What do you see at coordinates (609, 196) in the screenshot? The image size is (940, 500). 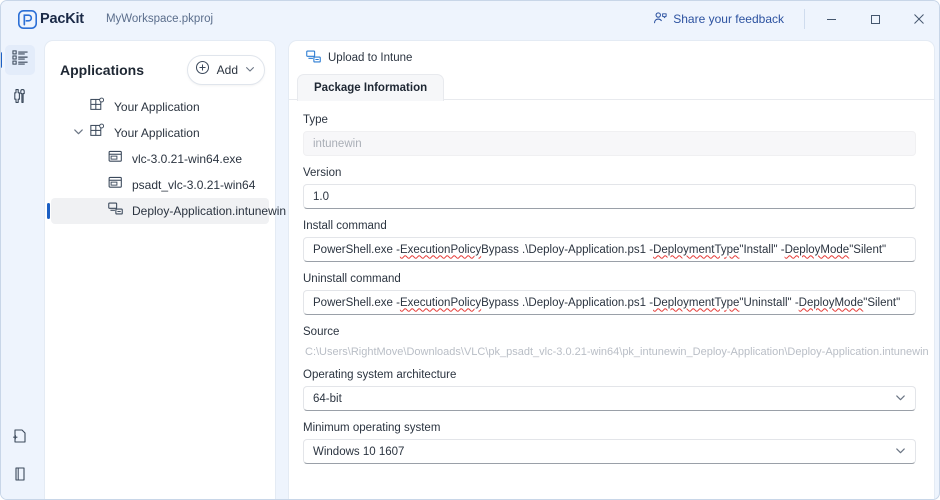 I see `version-input: 1.0` at bounding box center [609, 196].